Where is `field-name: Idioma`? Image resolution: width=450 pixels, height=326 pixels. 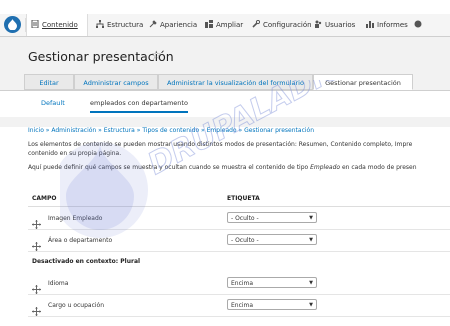
field-name: Idioma is located at coordinates (58, 283).